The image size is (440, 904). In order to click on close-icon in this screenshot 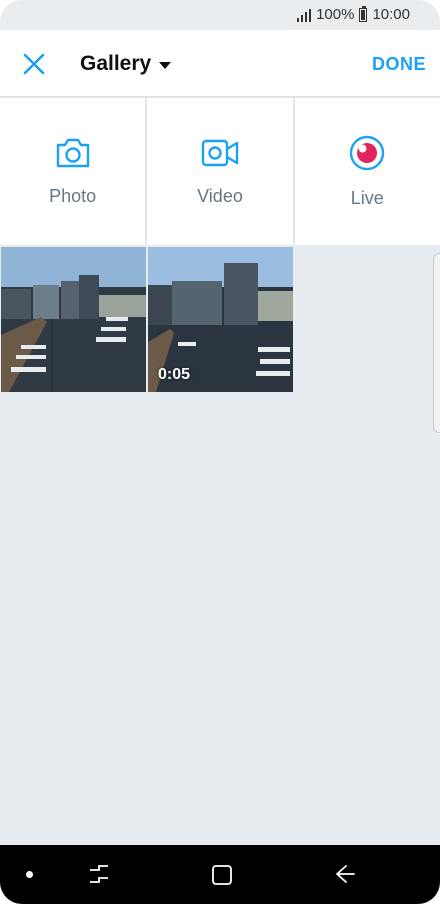, I will do `click(34, 64)`.